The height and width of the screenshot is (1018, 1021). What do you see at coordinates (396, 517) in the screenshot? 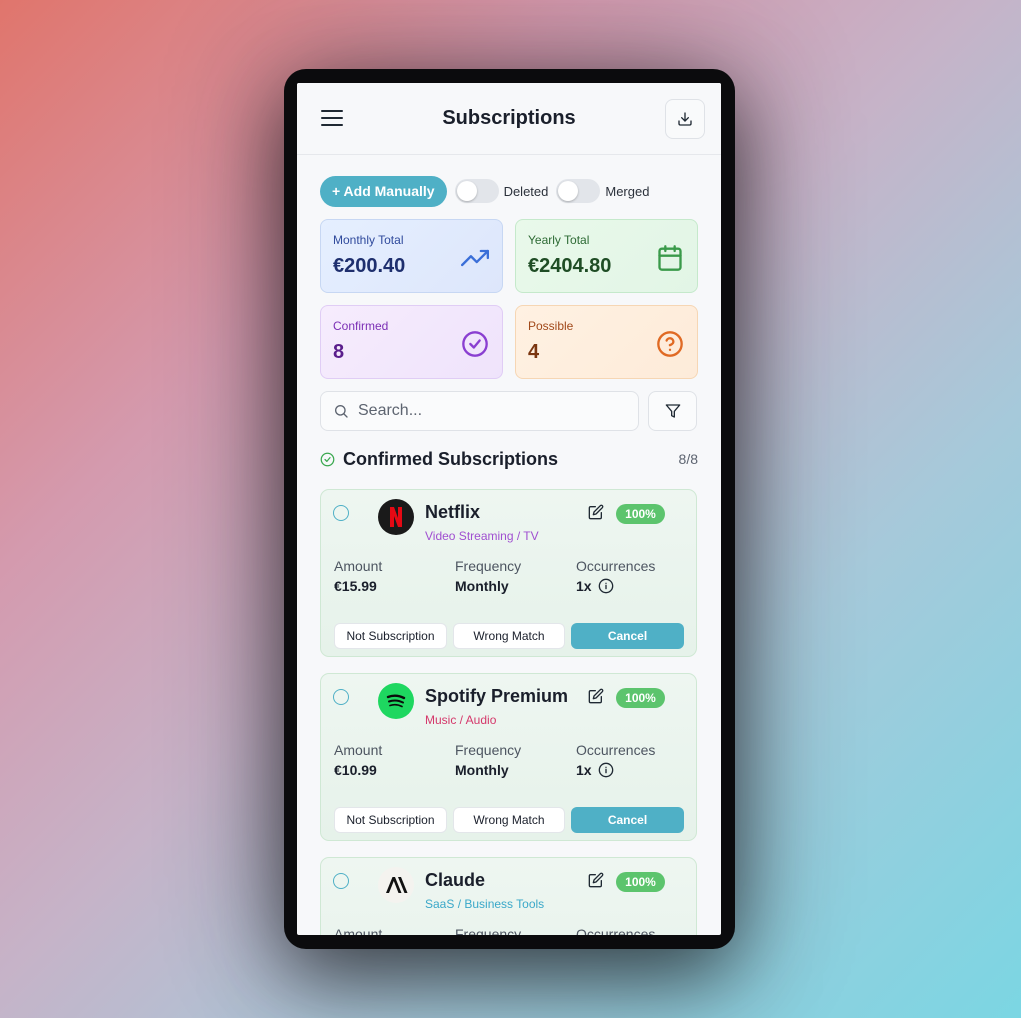
I see `netflix-logo` at bounding box center [396, 517].